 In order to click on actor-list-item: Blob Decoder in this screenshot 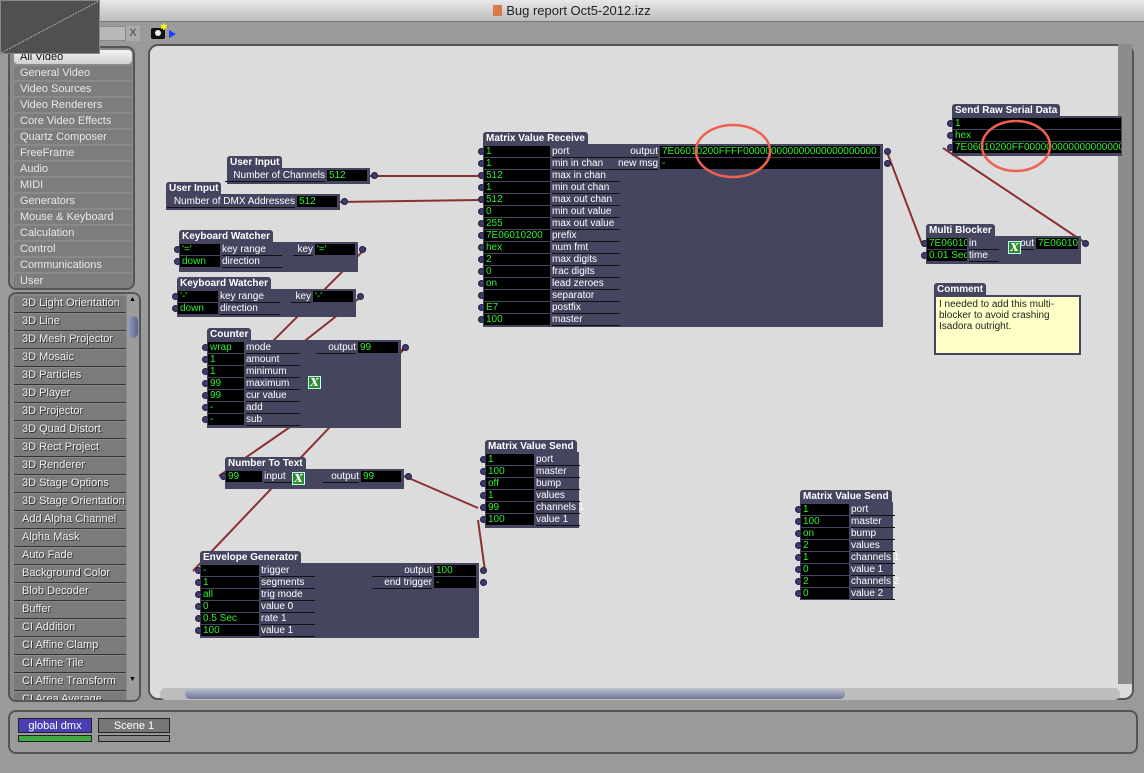, I will do `click(70, 592)`.